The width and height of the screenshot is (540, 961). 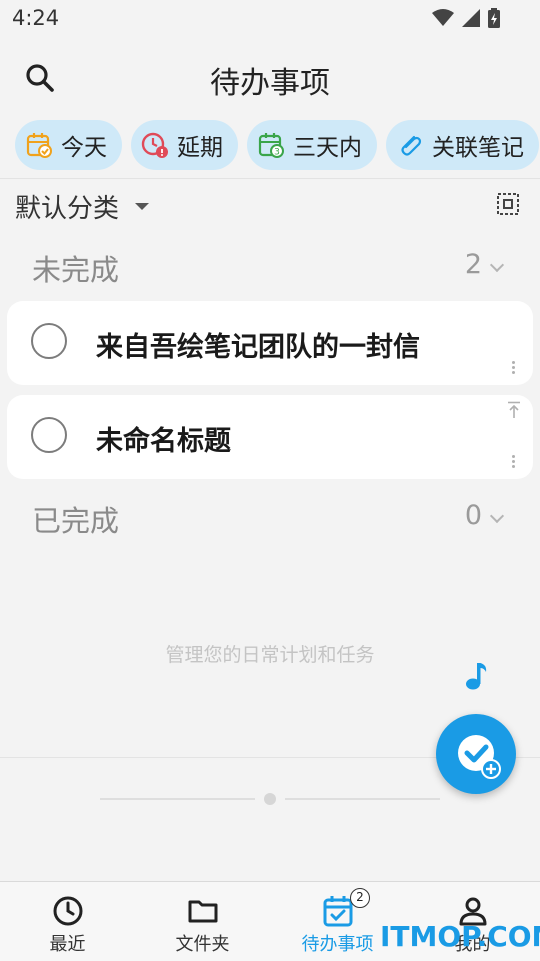 I want to click on nav-item-recent: 最近, so click(x=67, y=921).